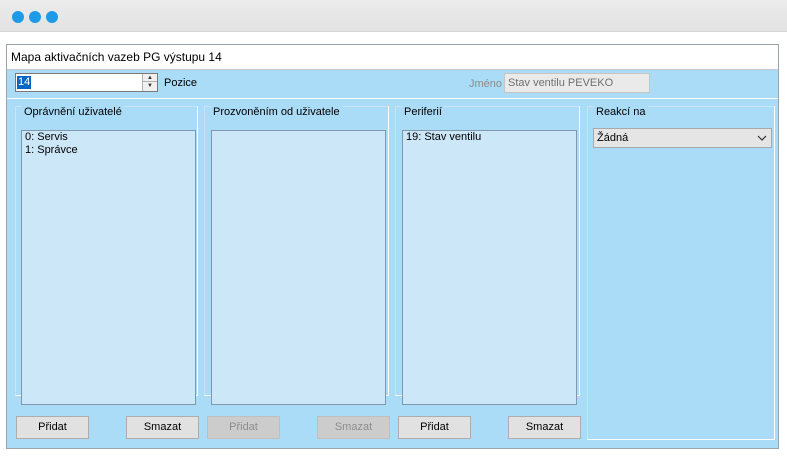 The image size is (787, 457). I want to click on position-toolbar: 14 ▲ ▼ Pozice Jméno Stav ventilu PEVEKO, so click(392, 83).